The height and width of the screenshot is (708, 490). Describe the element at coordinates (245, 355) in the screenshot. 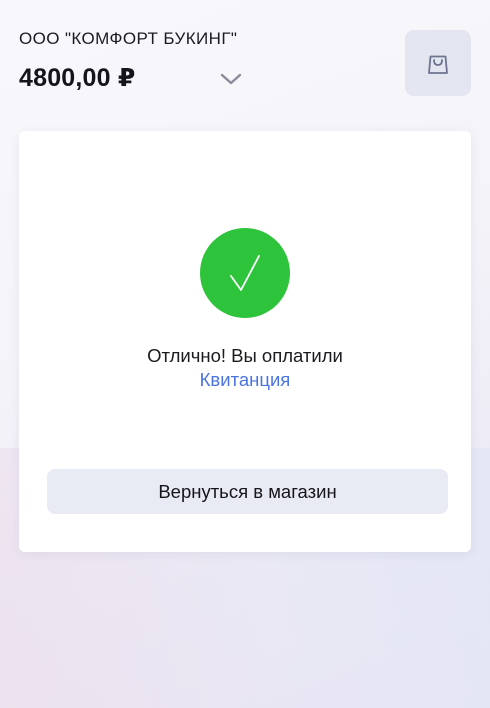

I see `success-message: Отлично! Вы оплатили` at that location.